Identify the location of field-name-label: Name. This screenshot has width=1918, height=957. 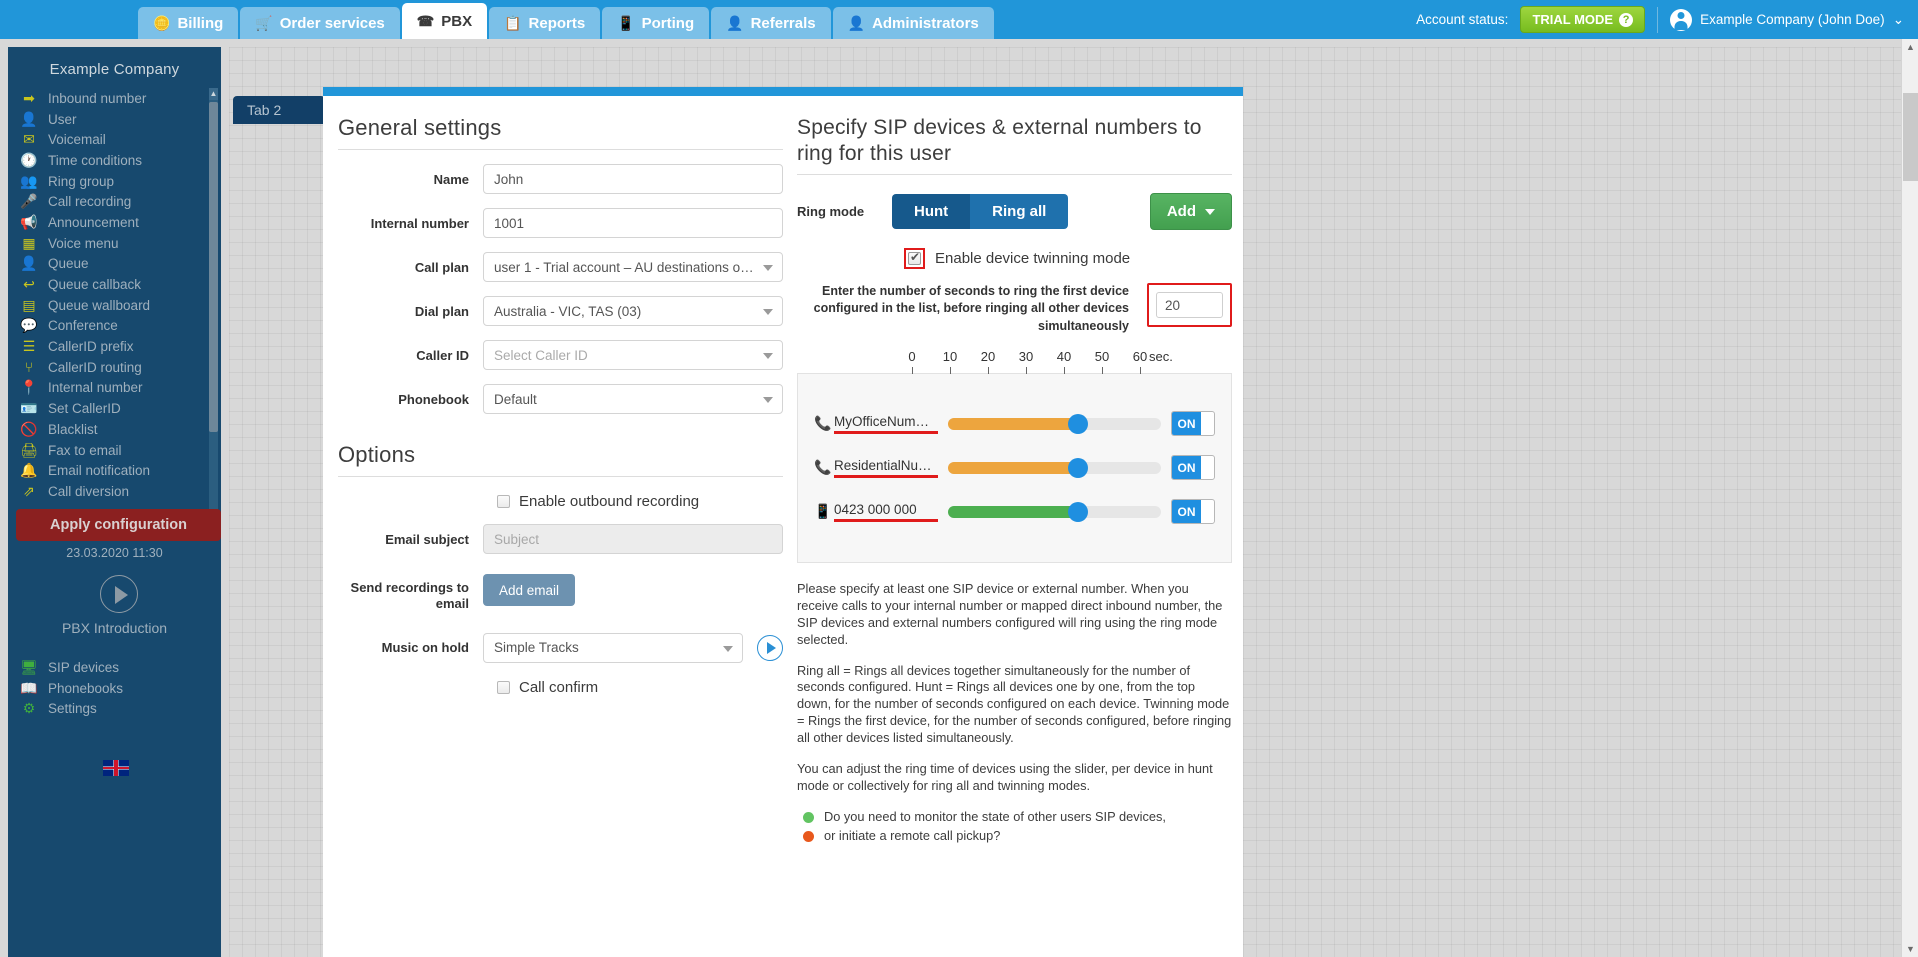
(451, 179).